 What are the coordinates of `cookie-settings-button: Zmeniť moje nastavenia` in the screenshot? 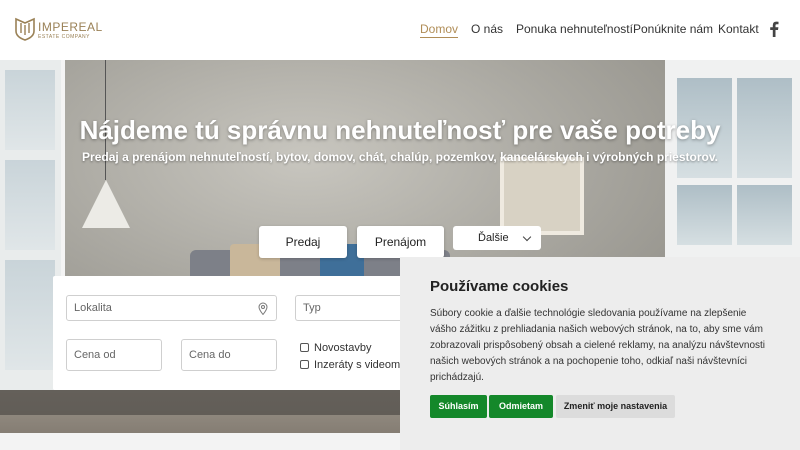 It's located at (615, 406).